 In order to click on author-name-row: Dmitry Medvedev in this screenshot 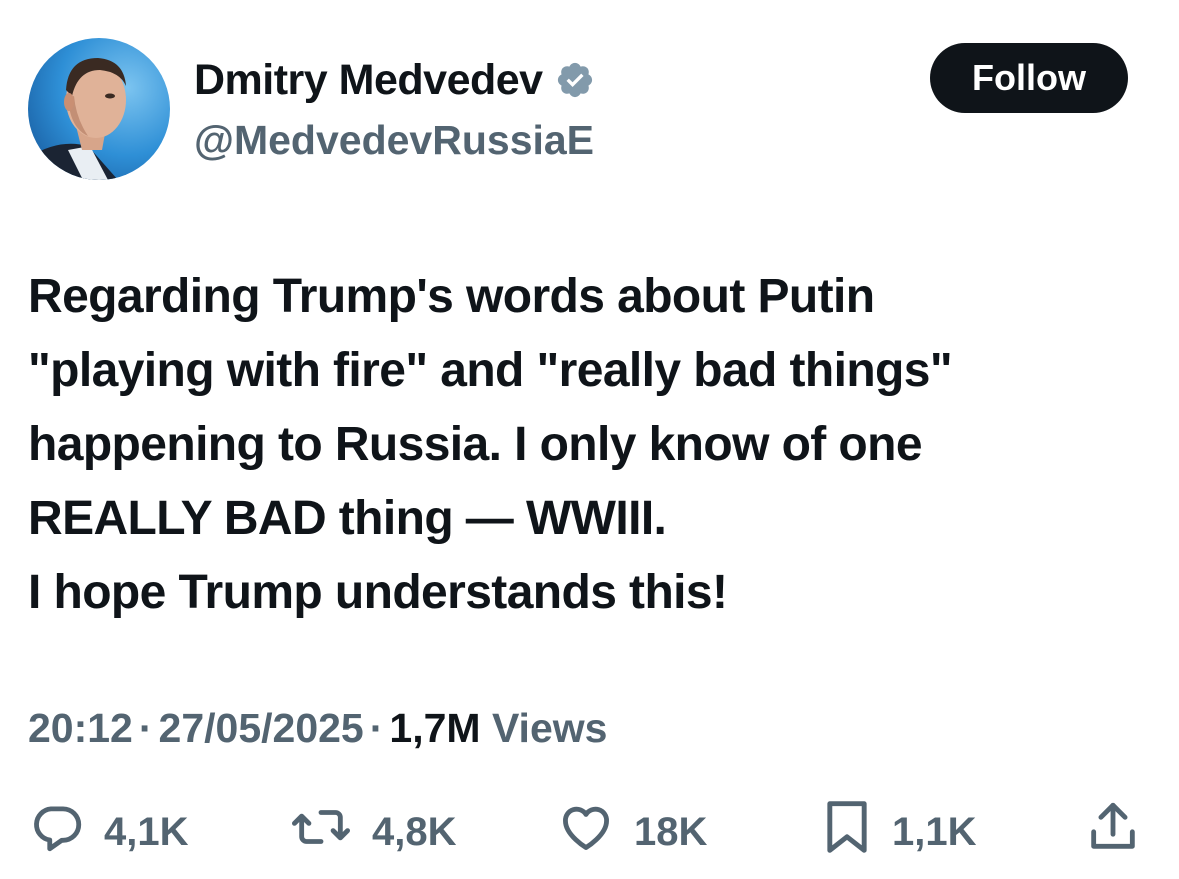, I will do `click(394, 80)`.